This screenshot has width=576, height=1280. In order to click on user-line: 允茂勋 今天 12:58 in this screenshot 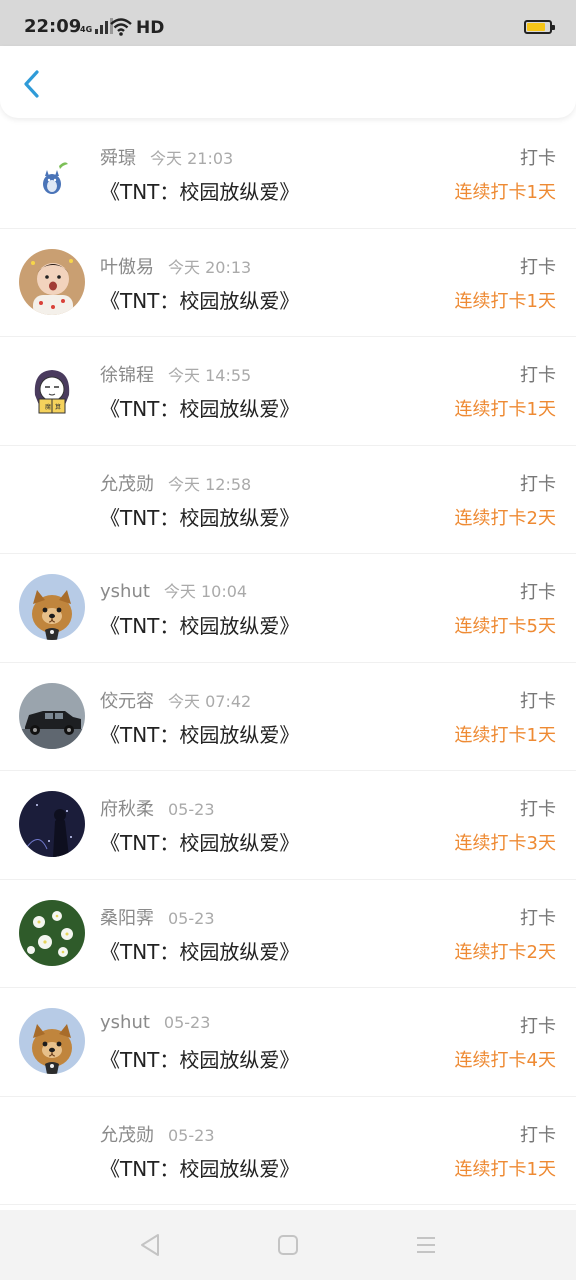, I will do `click(175, 483)`.